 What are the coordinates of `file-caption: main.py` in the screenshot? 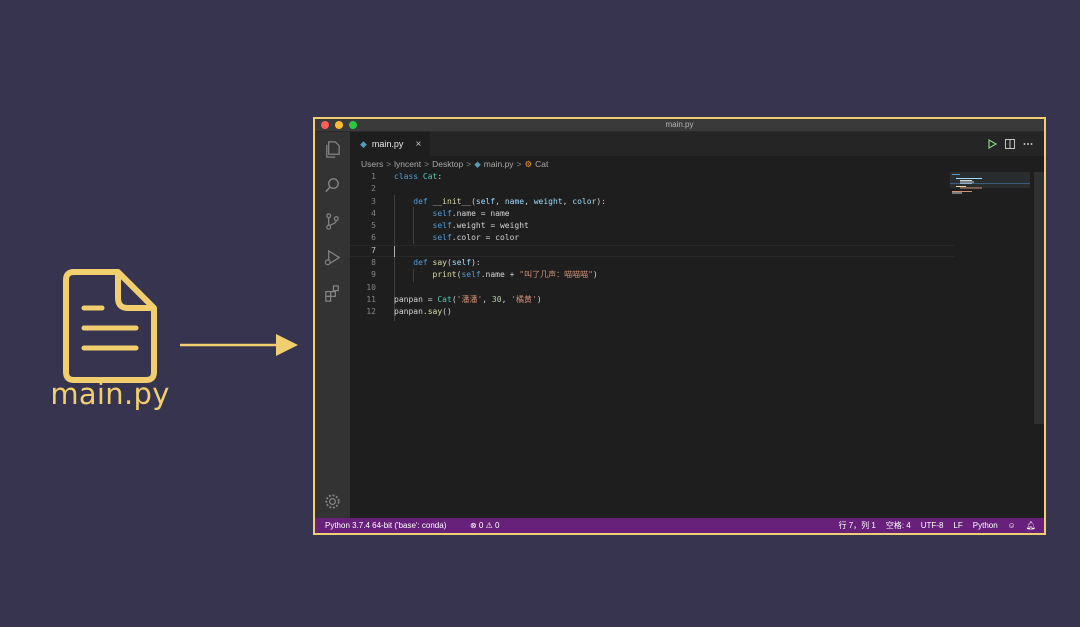 It's located at (110, 394).